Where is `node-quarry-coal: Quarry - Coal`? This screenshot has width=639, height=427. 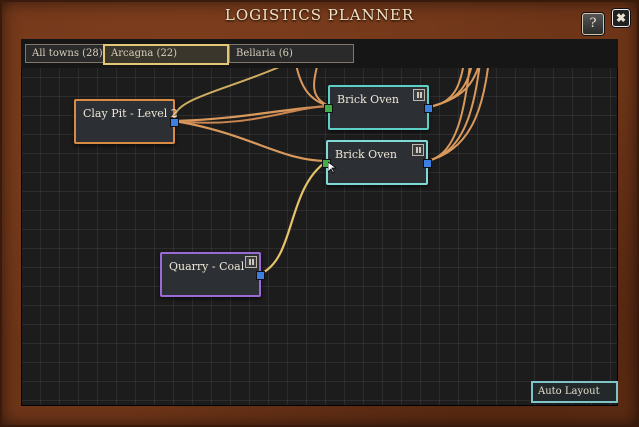 node-quarry-coal: Quarry - Coal is located at coordinates (212, 274).